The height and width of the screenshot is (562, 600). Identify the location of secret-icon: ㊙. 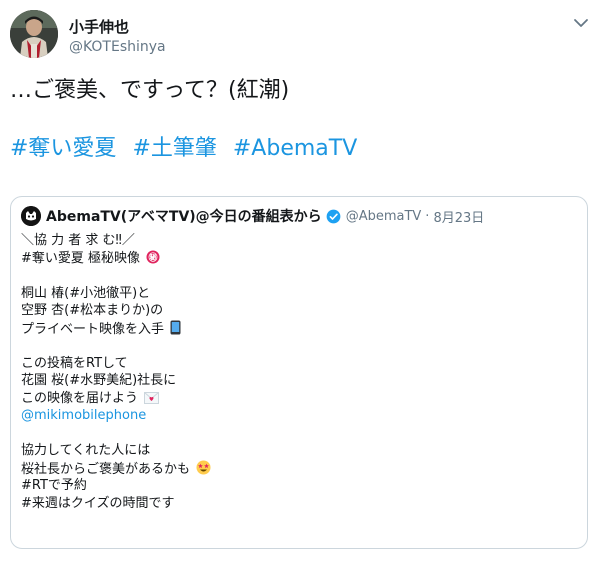
(153, 256).